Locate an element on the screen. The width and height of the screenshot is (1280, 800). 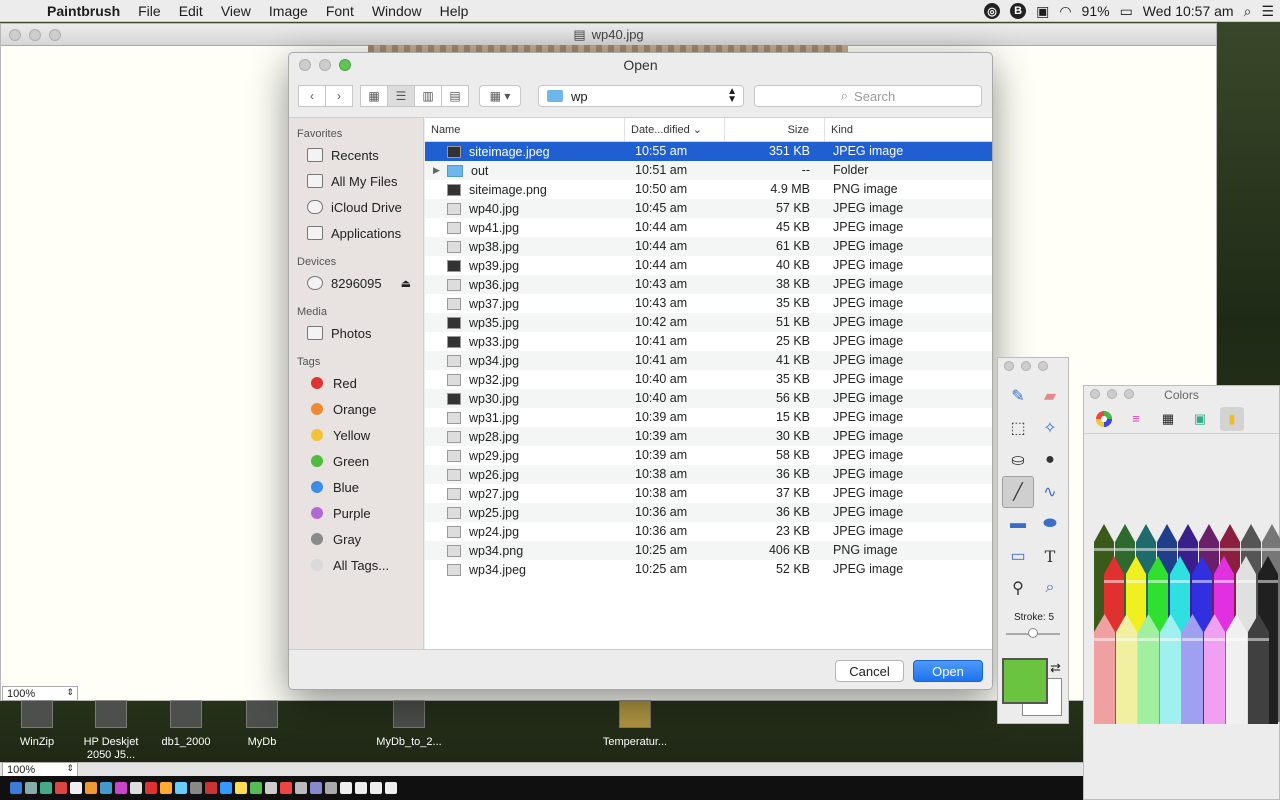
column-header-name: Name is located at coordinates (525, 129).